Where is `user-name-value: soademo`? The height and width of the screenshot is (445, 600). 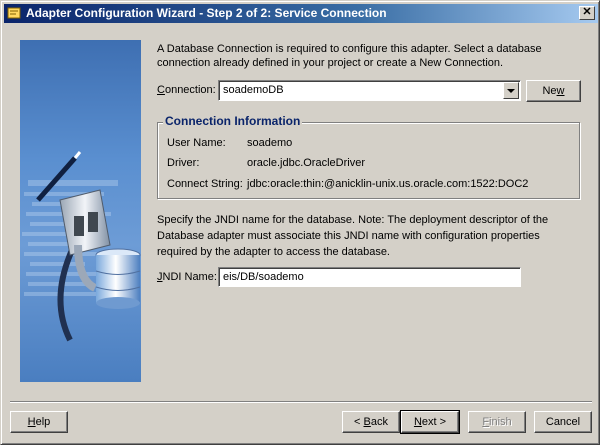
user-name-value: soademo is located at coordinates (270, 143).